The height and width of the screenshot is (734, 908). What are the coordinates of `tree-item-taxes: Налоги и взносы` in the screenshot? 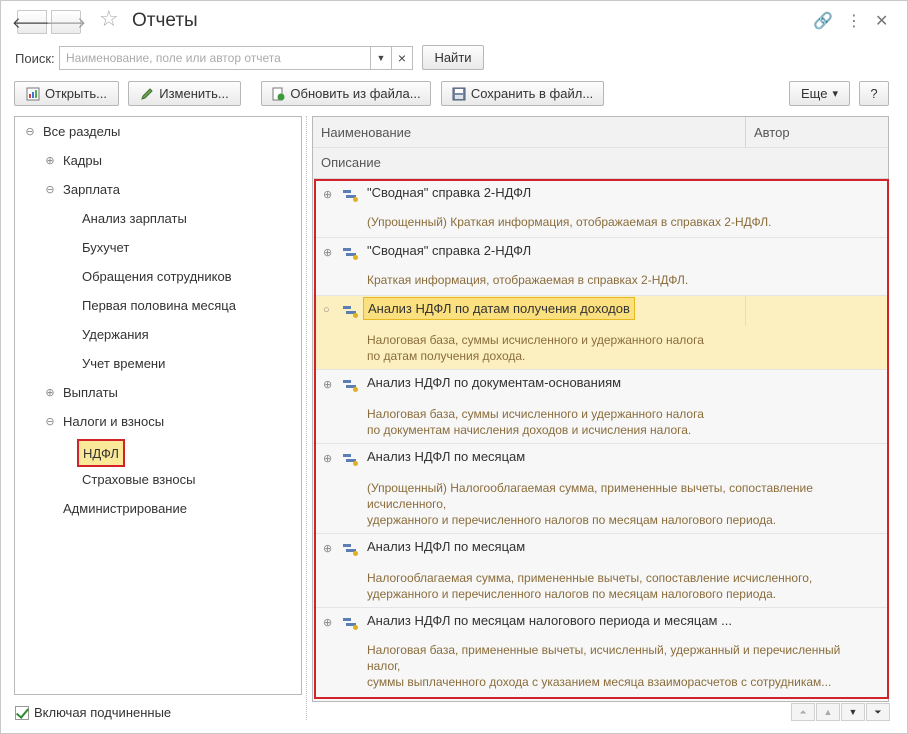 It's located at (113, 422).